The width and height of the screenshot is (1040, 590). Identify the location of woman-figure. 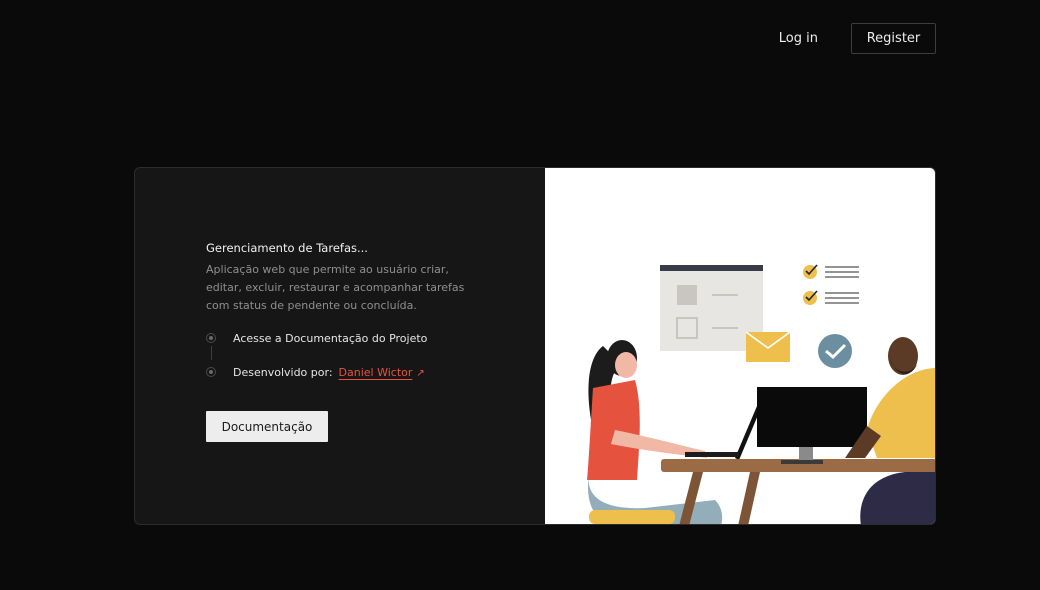
(655, 432).